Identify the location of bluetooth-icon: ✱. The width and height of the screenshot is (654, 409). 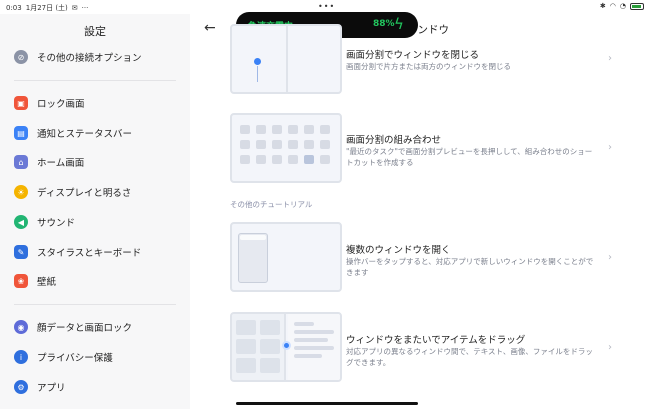
(602, 6).